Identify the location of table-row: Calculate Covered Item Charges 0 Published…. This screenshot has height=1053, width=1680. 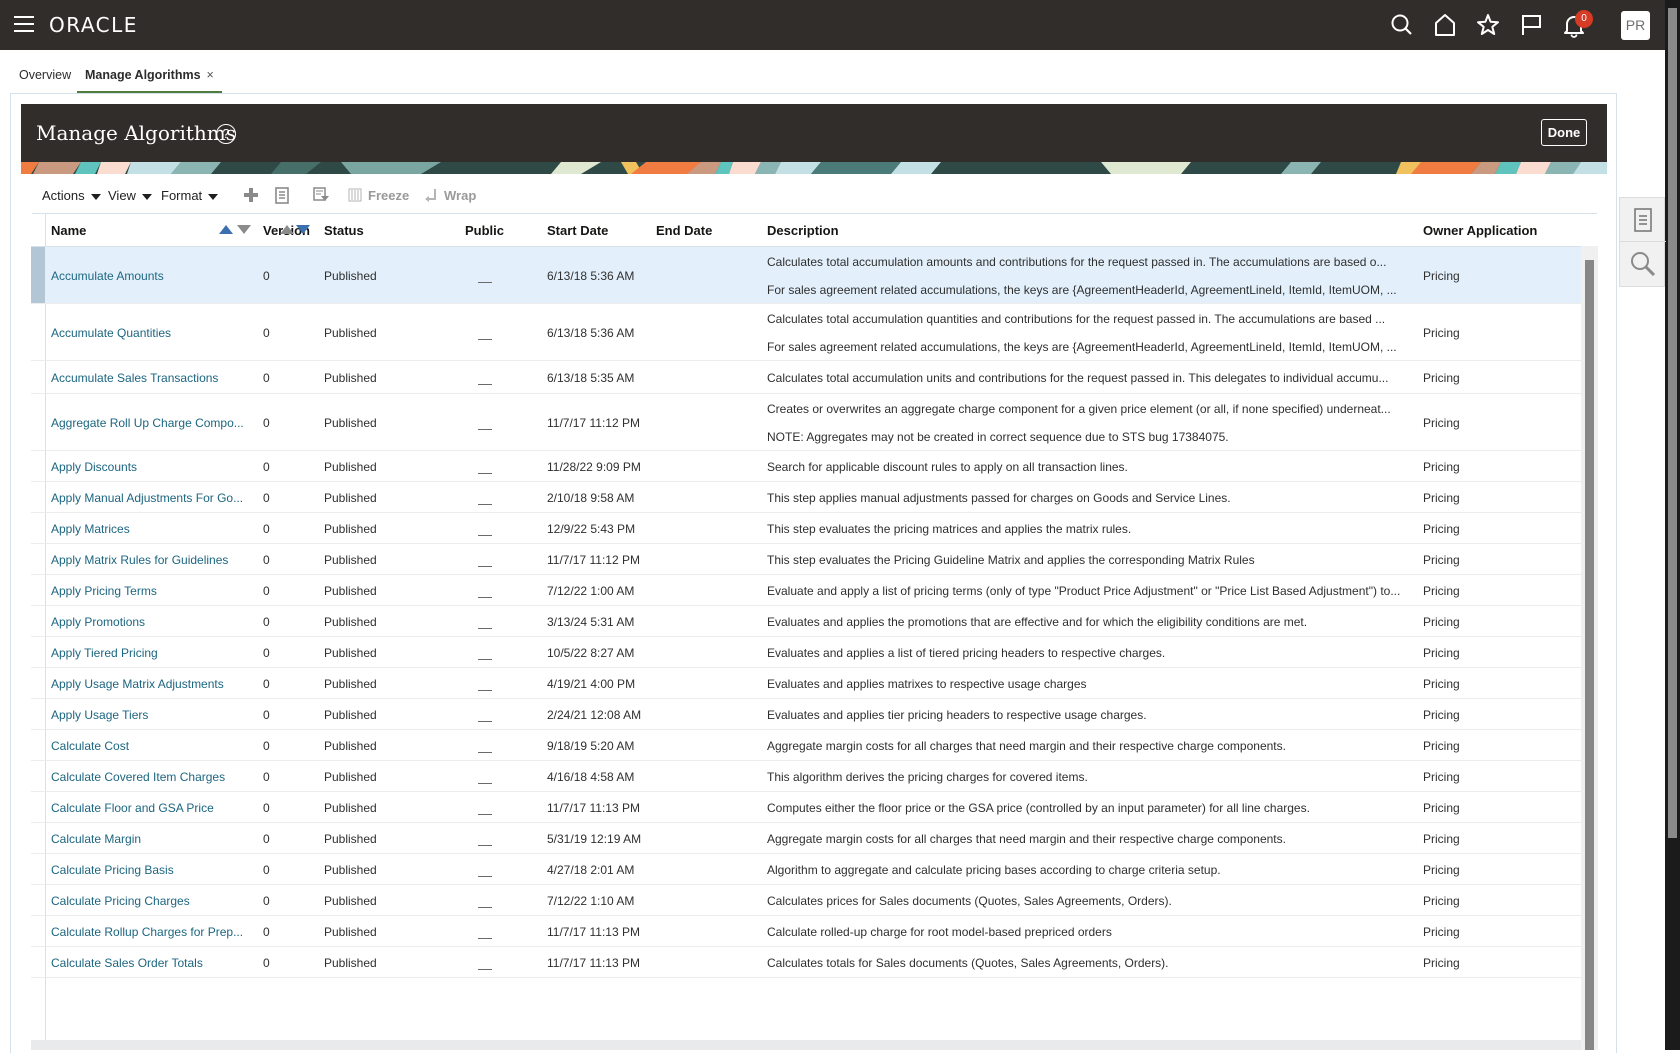
(806, 776).